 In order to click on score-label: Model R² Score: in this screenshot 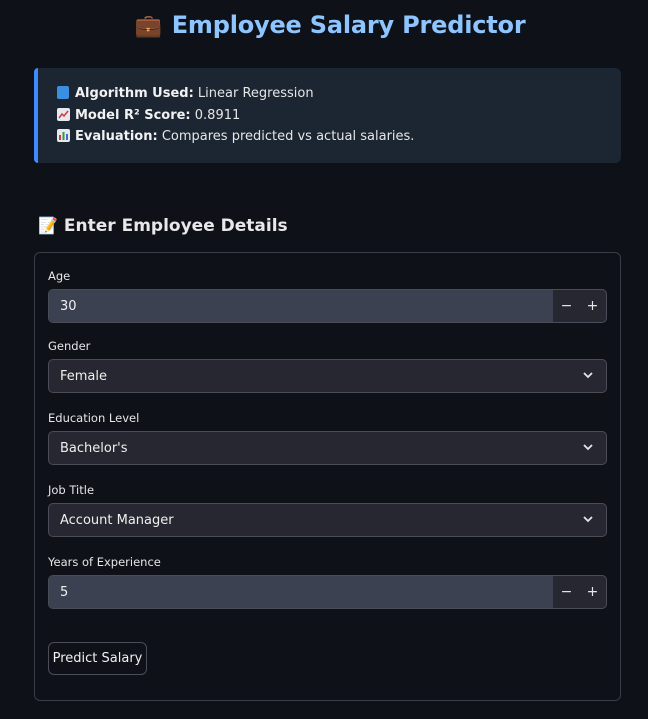, I will do `click(133, 115)`.